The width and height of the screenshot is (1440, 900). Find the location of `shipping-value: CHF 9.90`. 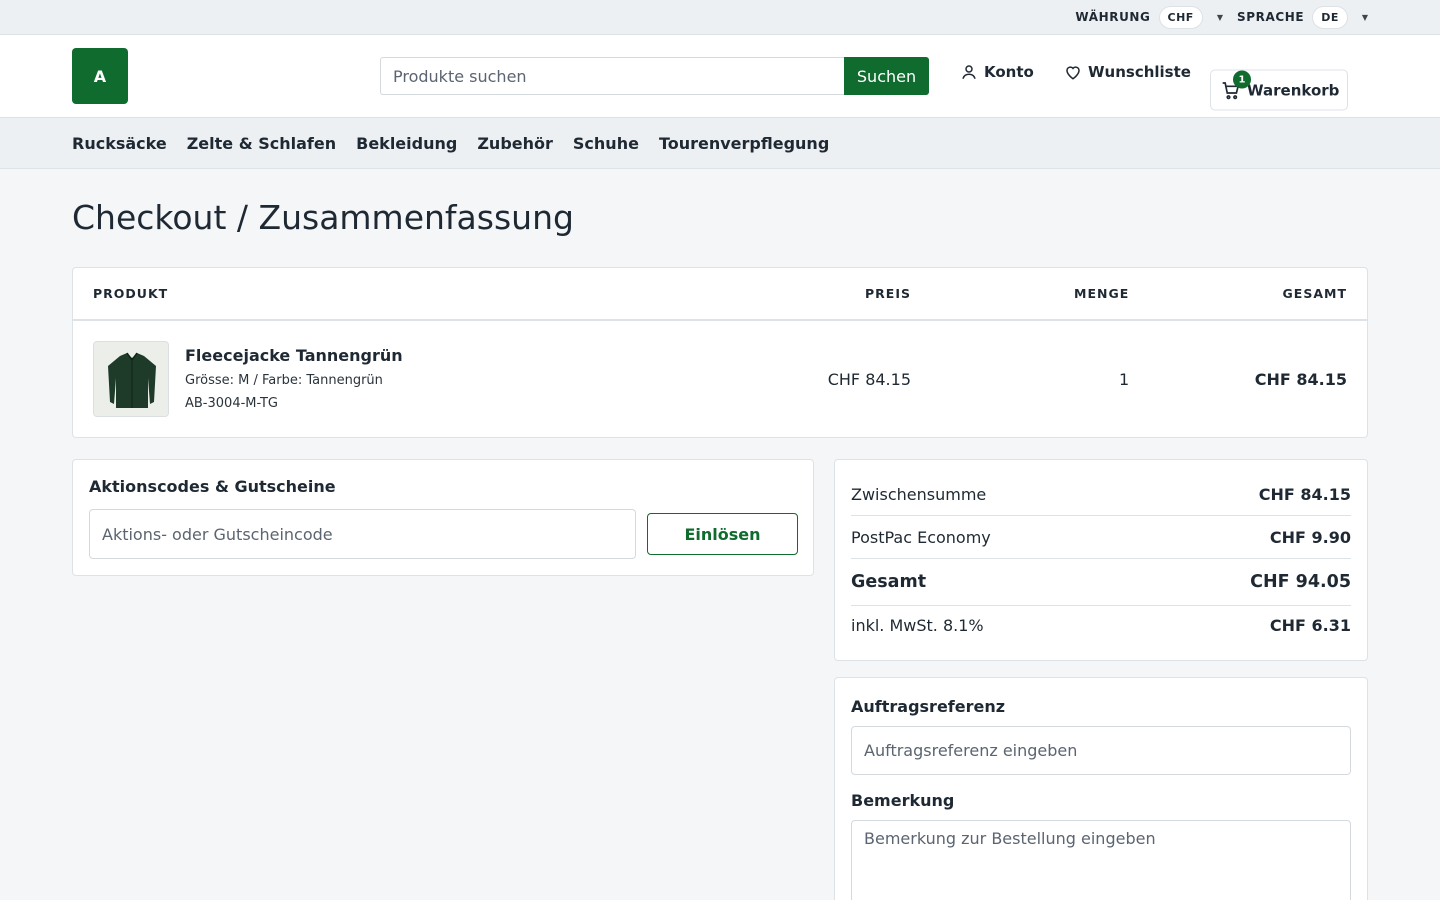

shipping-value: CHF 9.90 is located at coordinates (1310, 537).